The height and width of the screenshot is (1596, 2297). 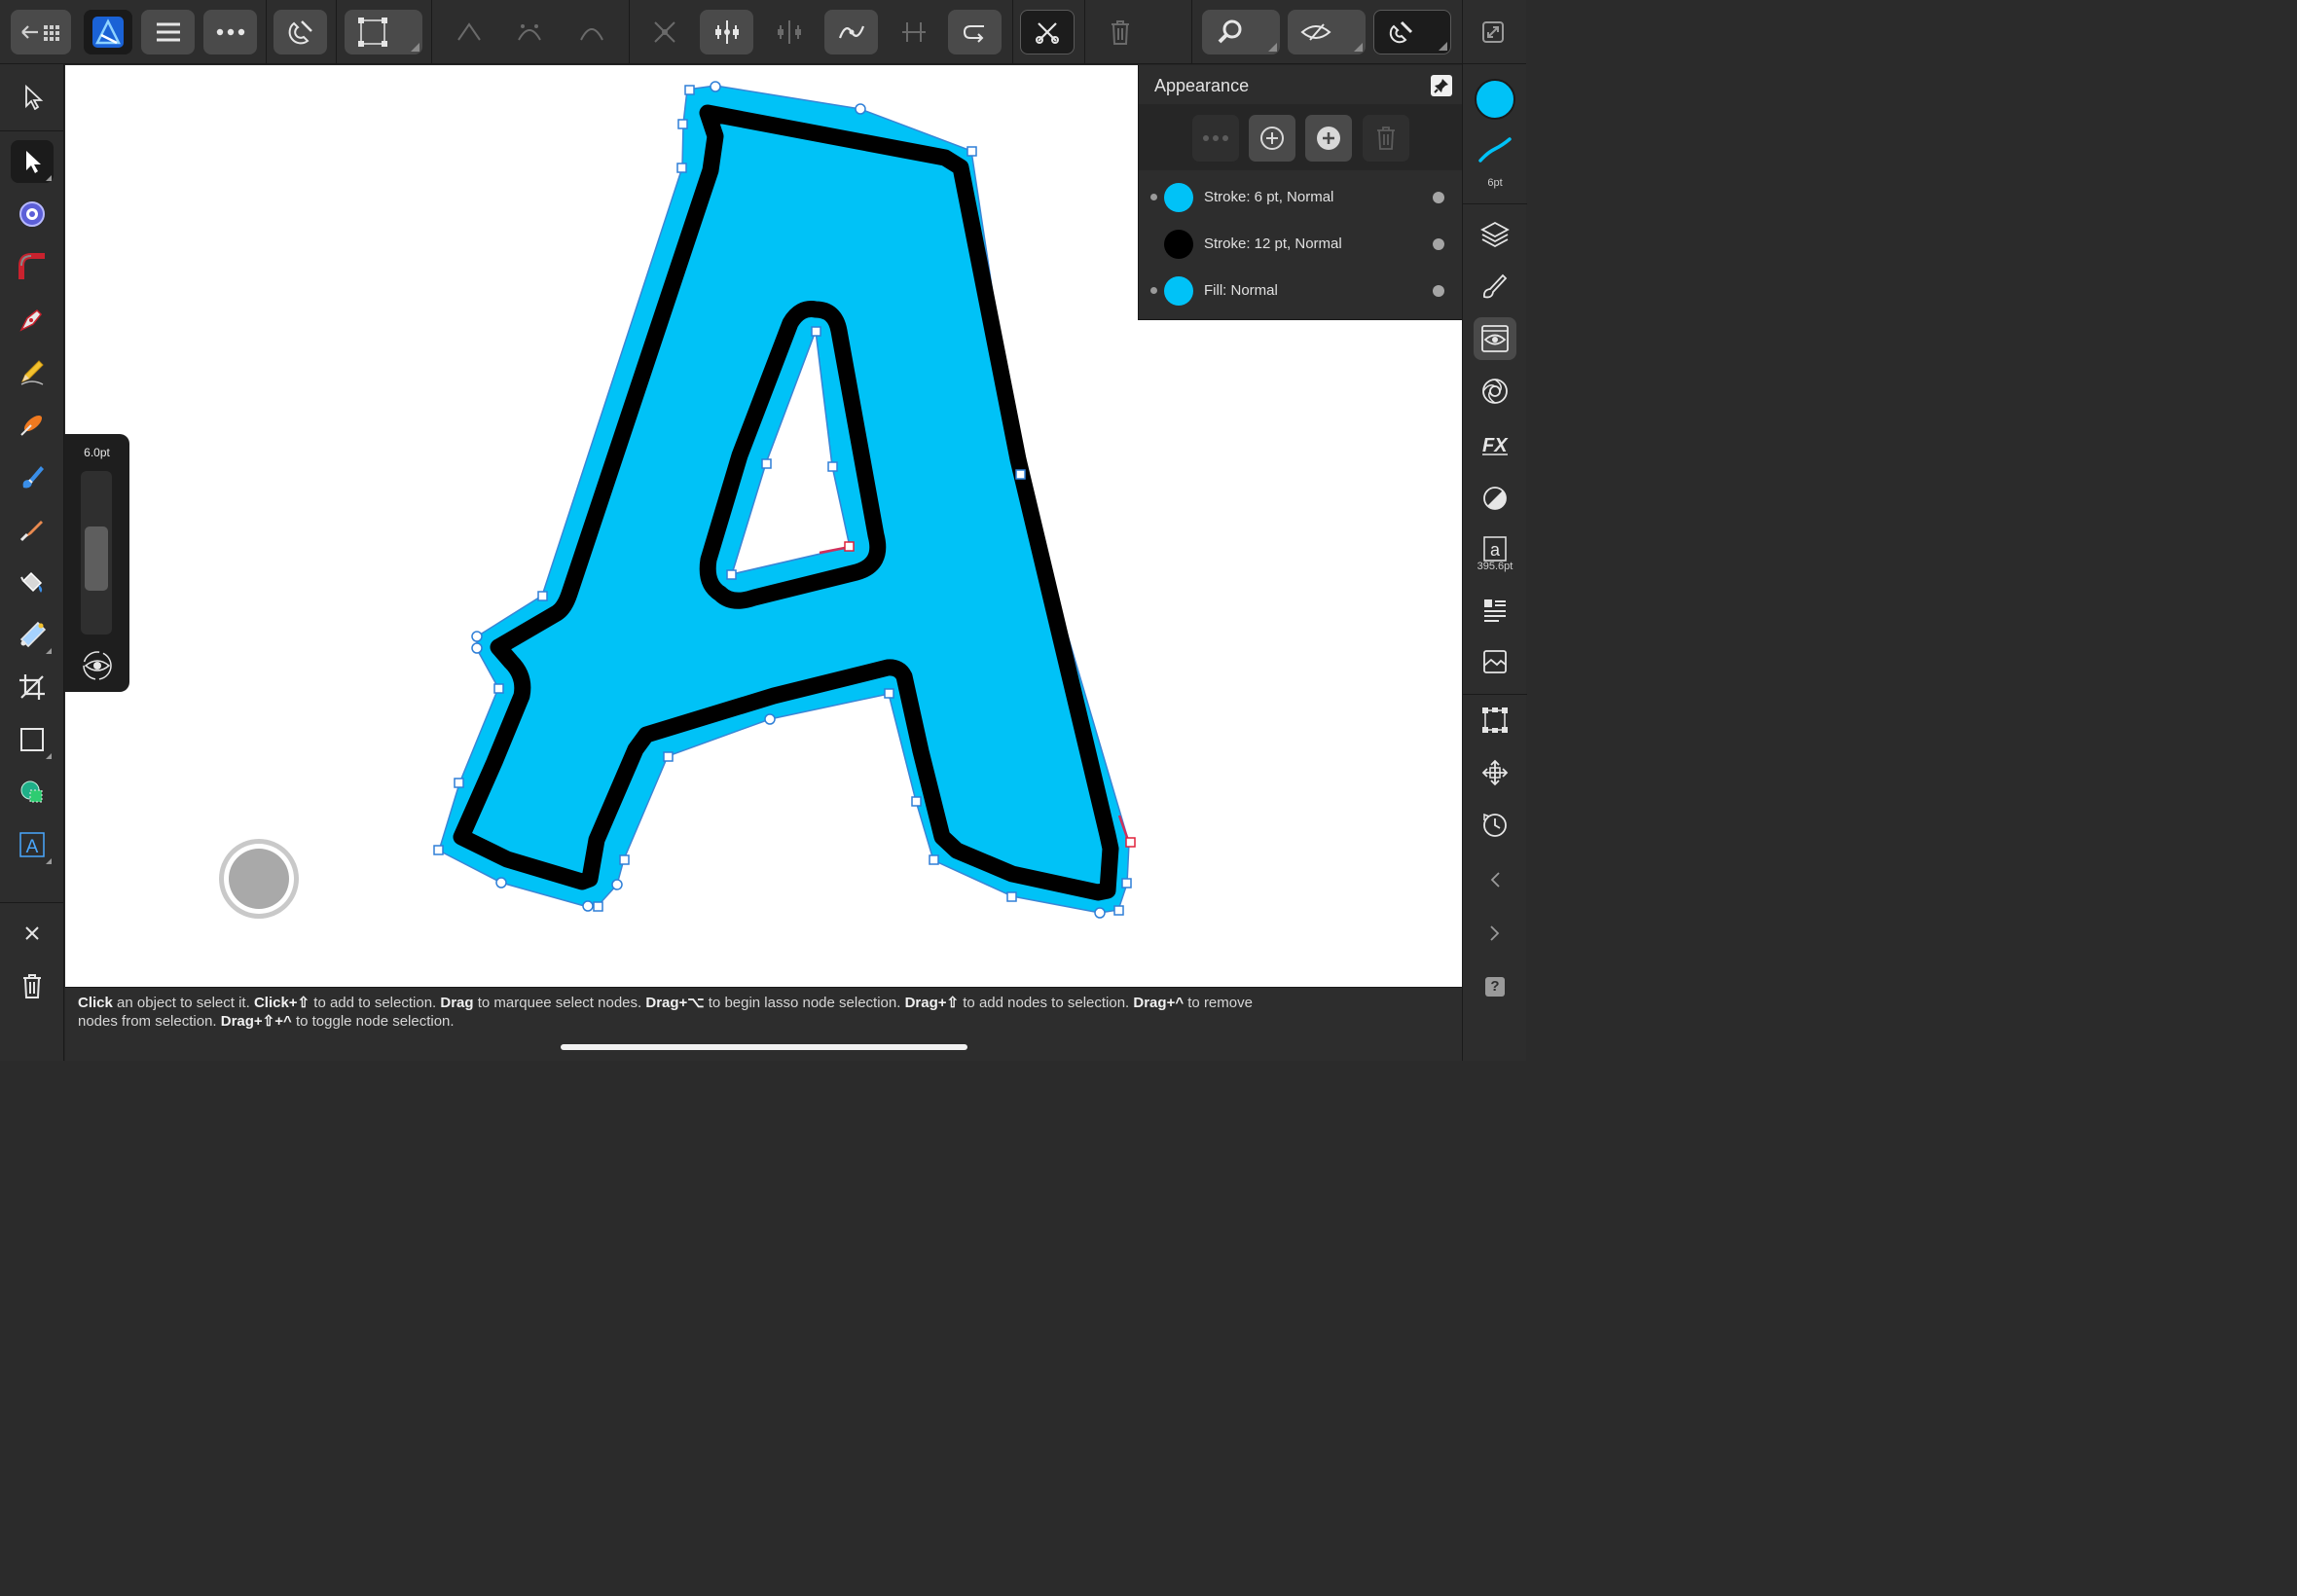 I want to click on crop-icon, so click(x=32, y=687).